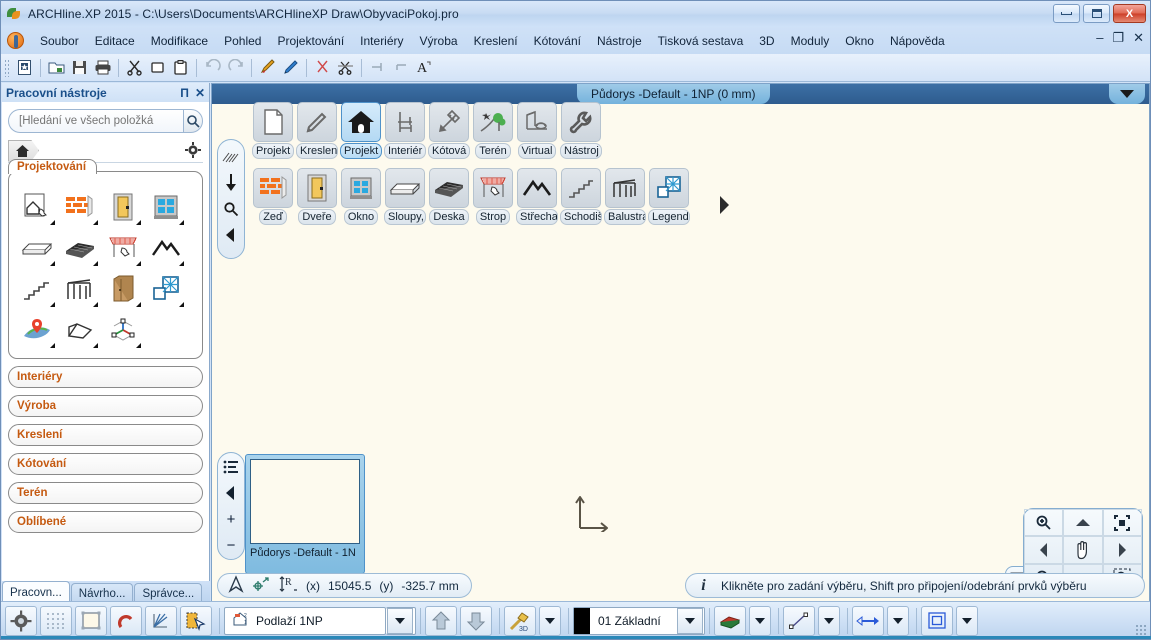  Describe the element at coordinates (361, 196) in the screenshot. I see `ribbon-tool-okno: Okno` at that location.